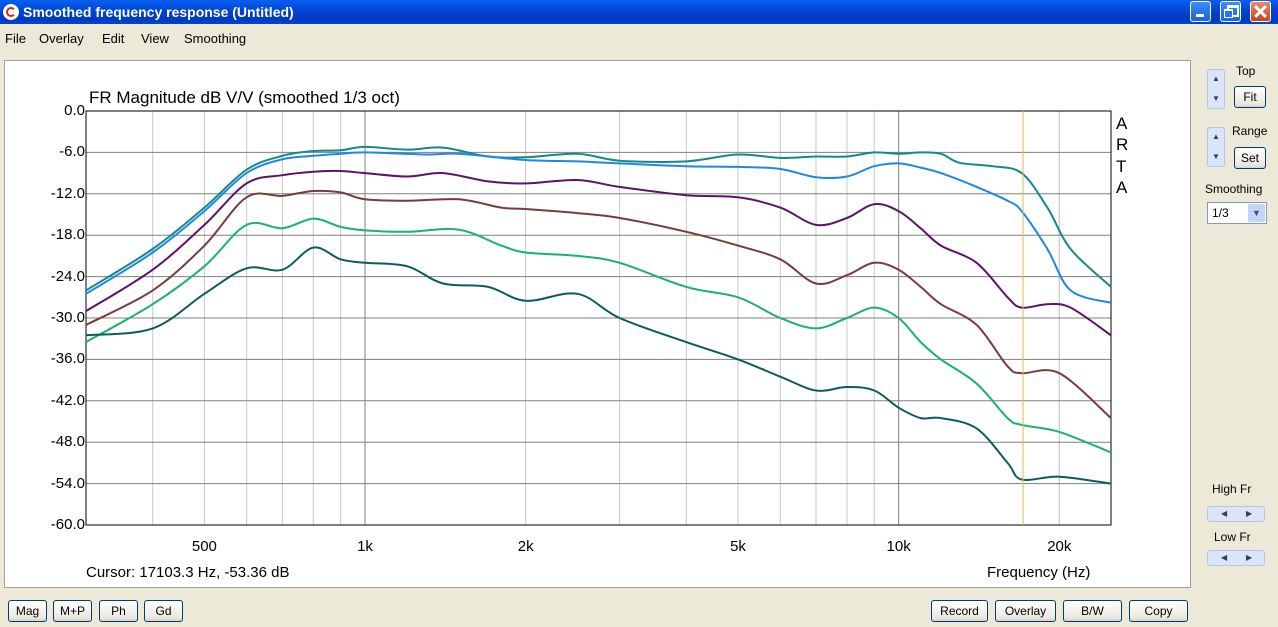 This screenshot has height=627, width=1278. What do you see at coordinates (155, 38) in the screenshot?
I see `menu-view: View` at bounding box center [155, 38].